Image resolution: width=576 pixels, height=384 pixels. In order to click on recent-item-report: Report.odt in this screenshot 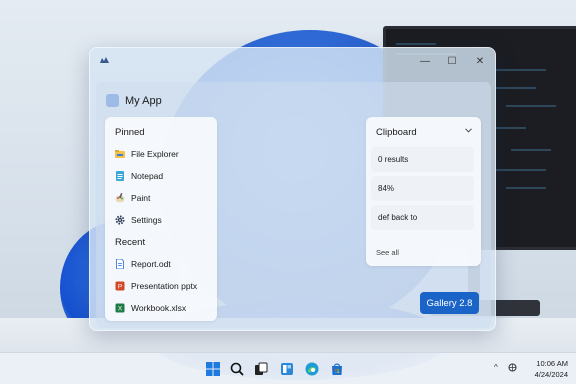, I will do `click(164, 264)`.